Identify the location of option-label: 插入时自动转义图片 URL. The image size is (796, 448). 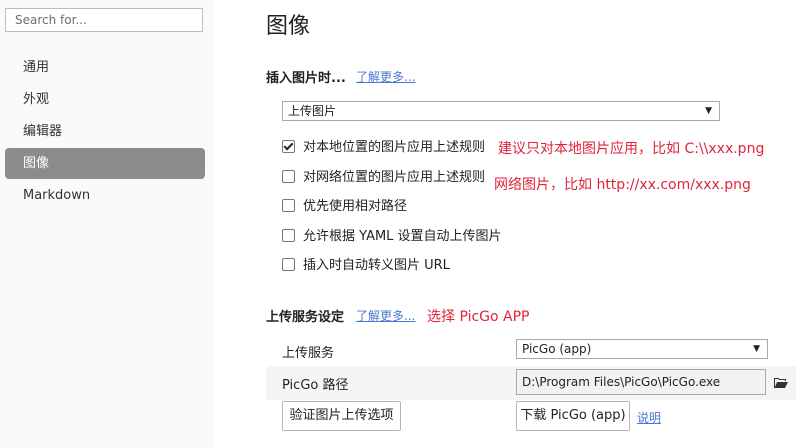
(376, 265).